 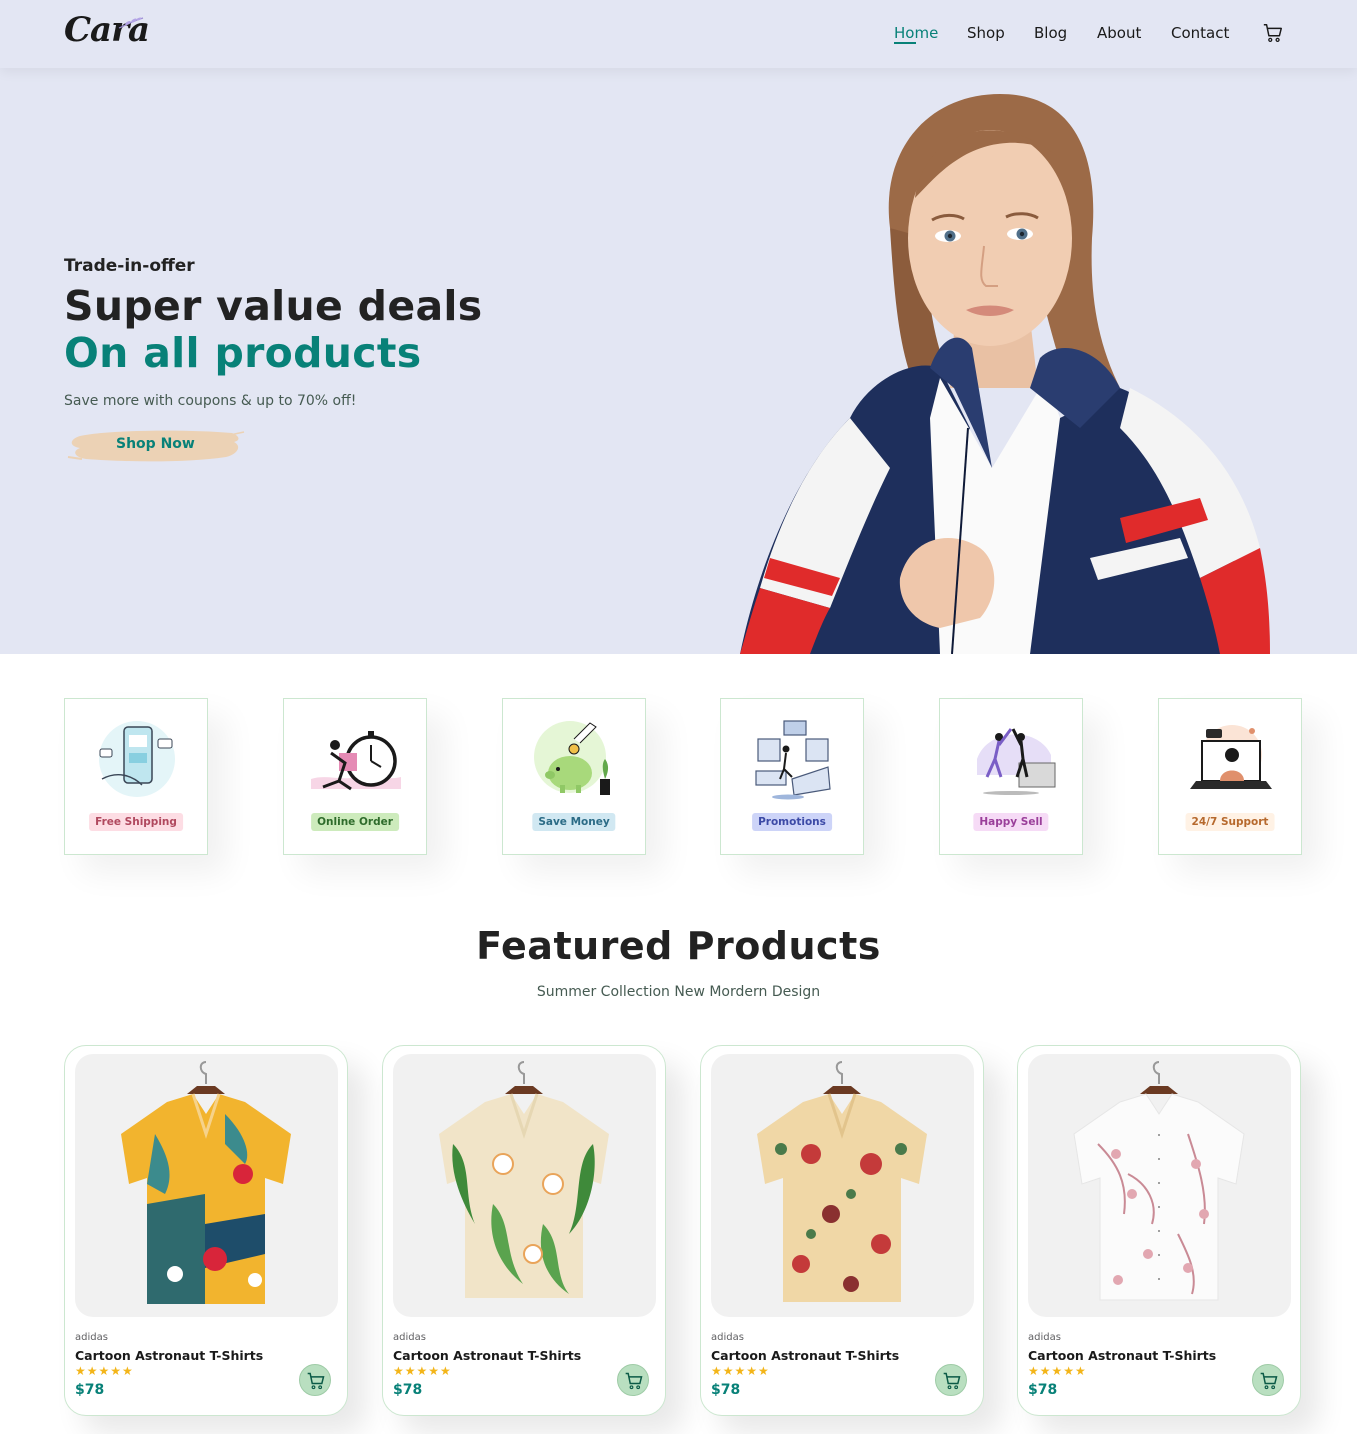 I want to click on featured-products-subtitle: Summer Collection New Mordern Design, so click(x=678, y=992).